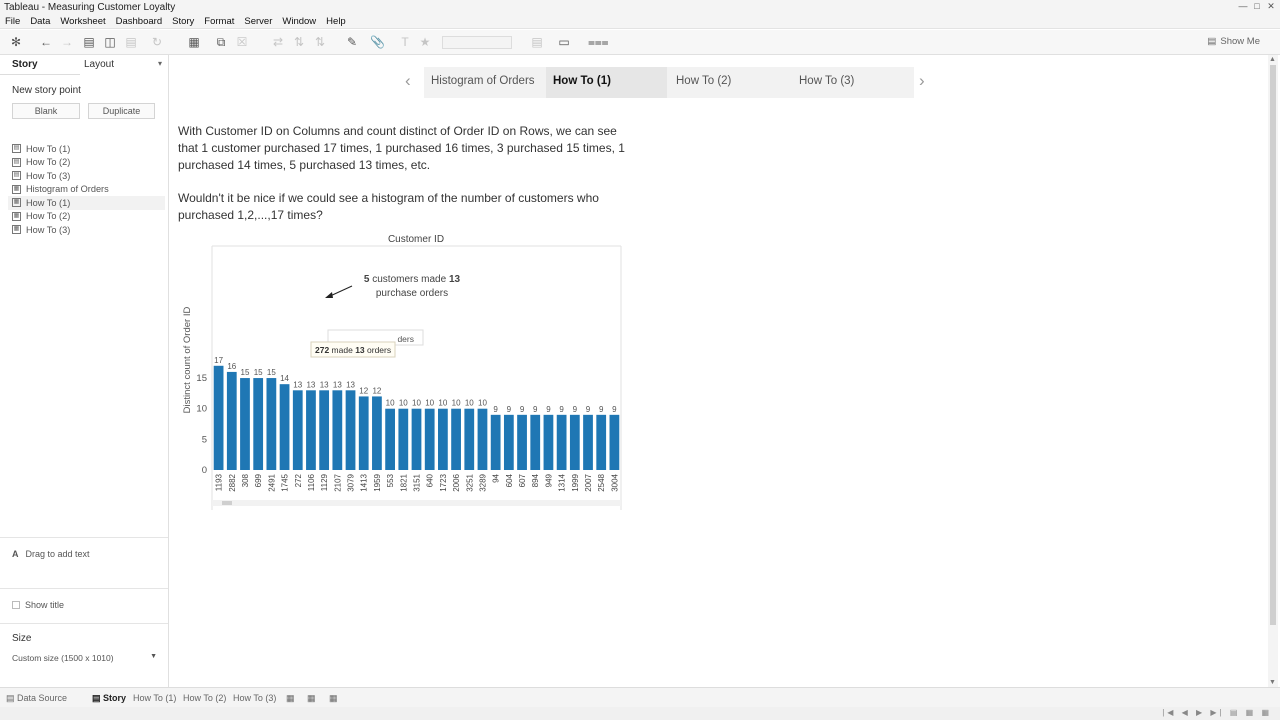 This screenshot has width=1280, height=720. What do you see at coordinates (922, 81) in the screenshot?
I see `next-arrow-icon: ›` at bounding box center [922, 81].